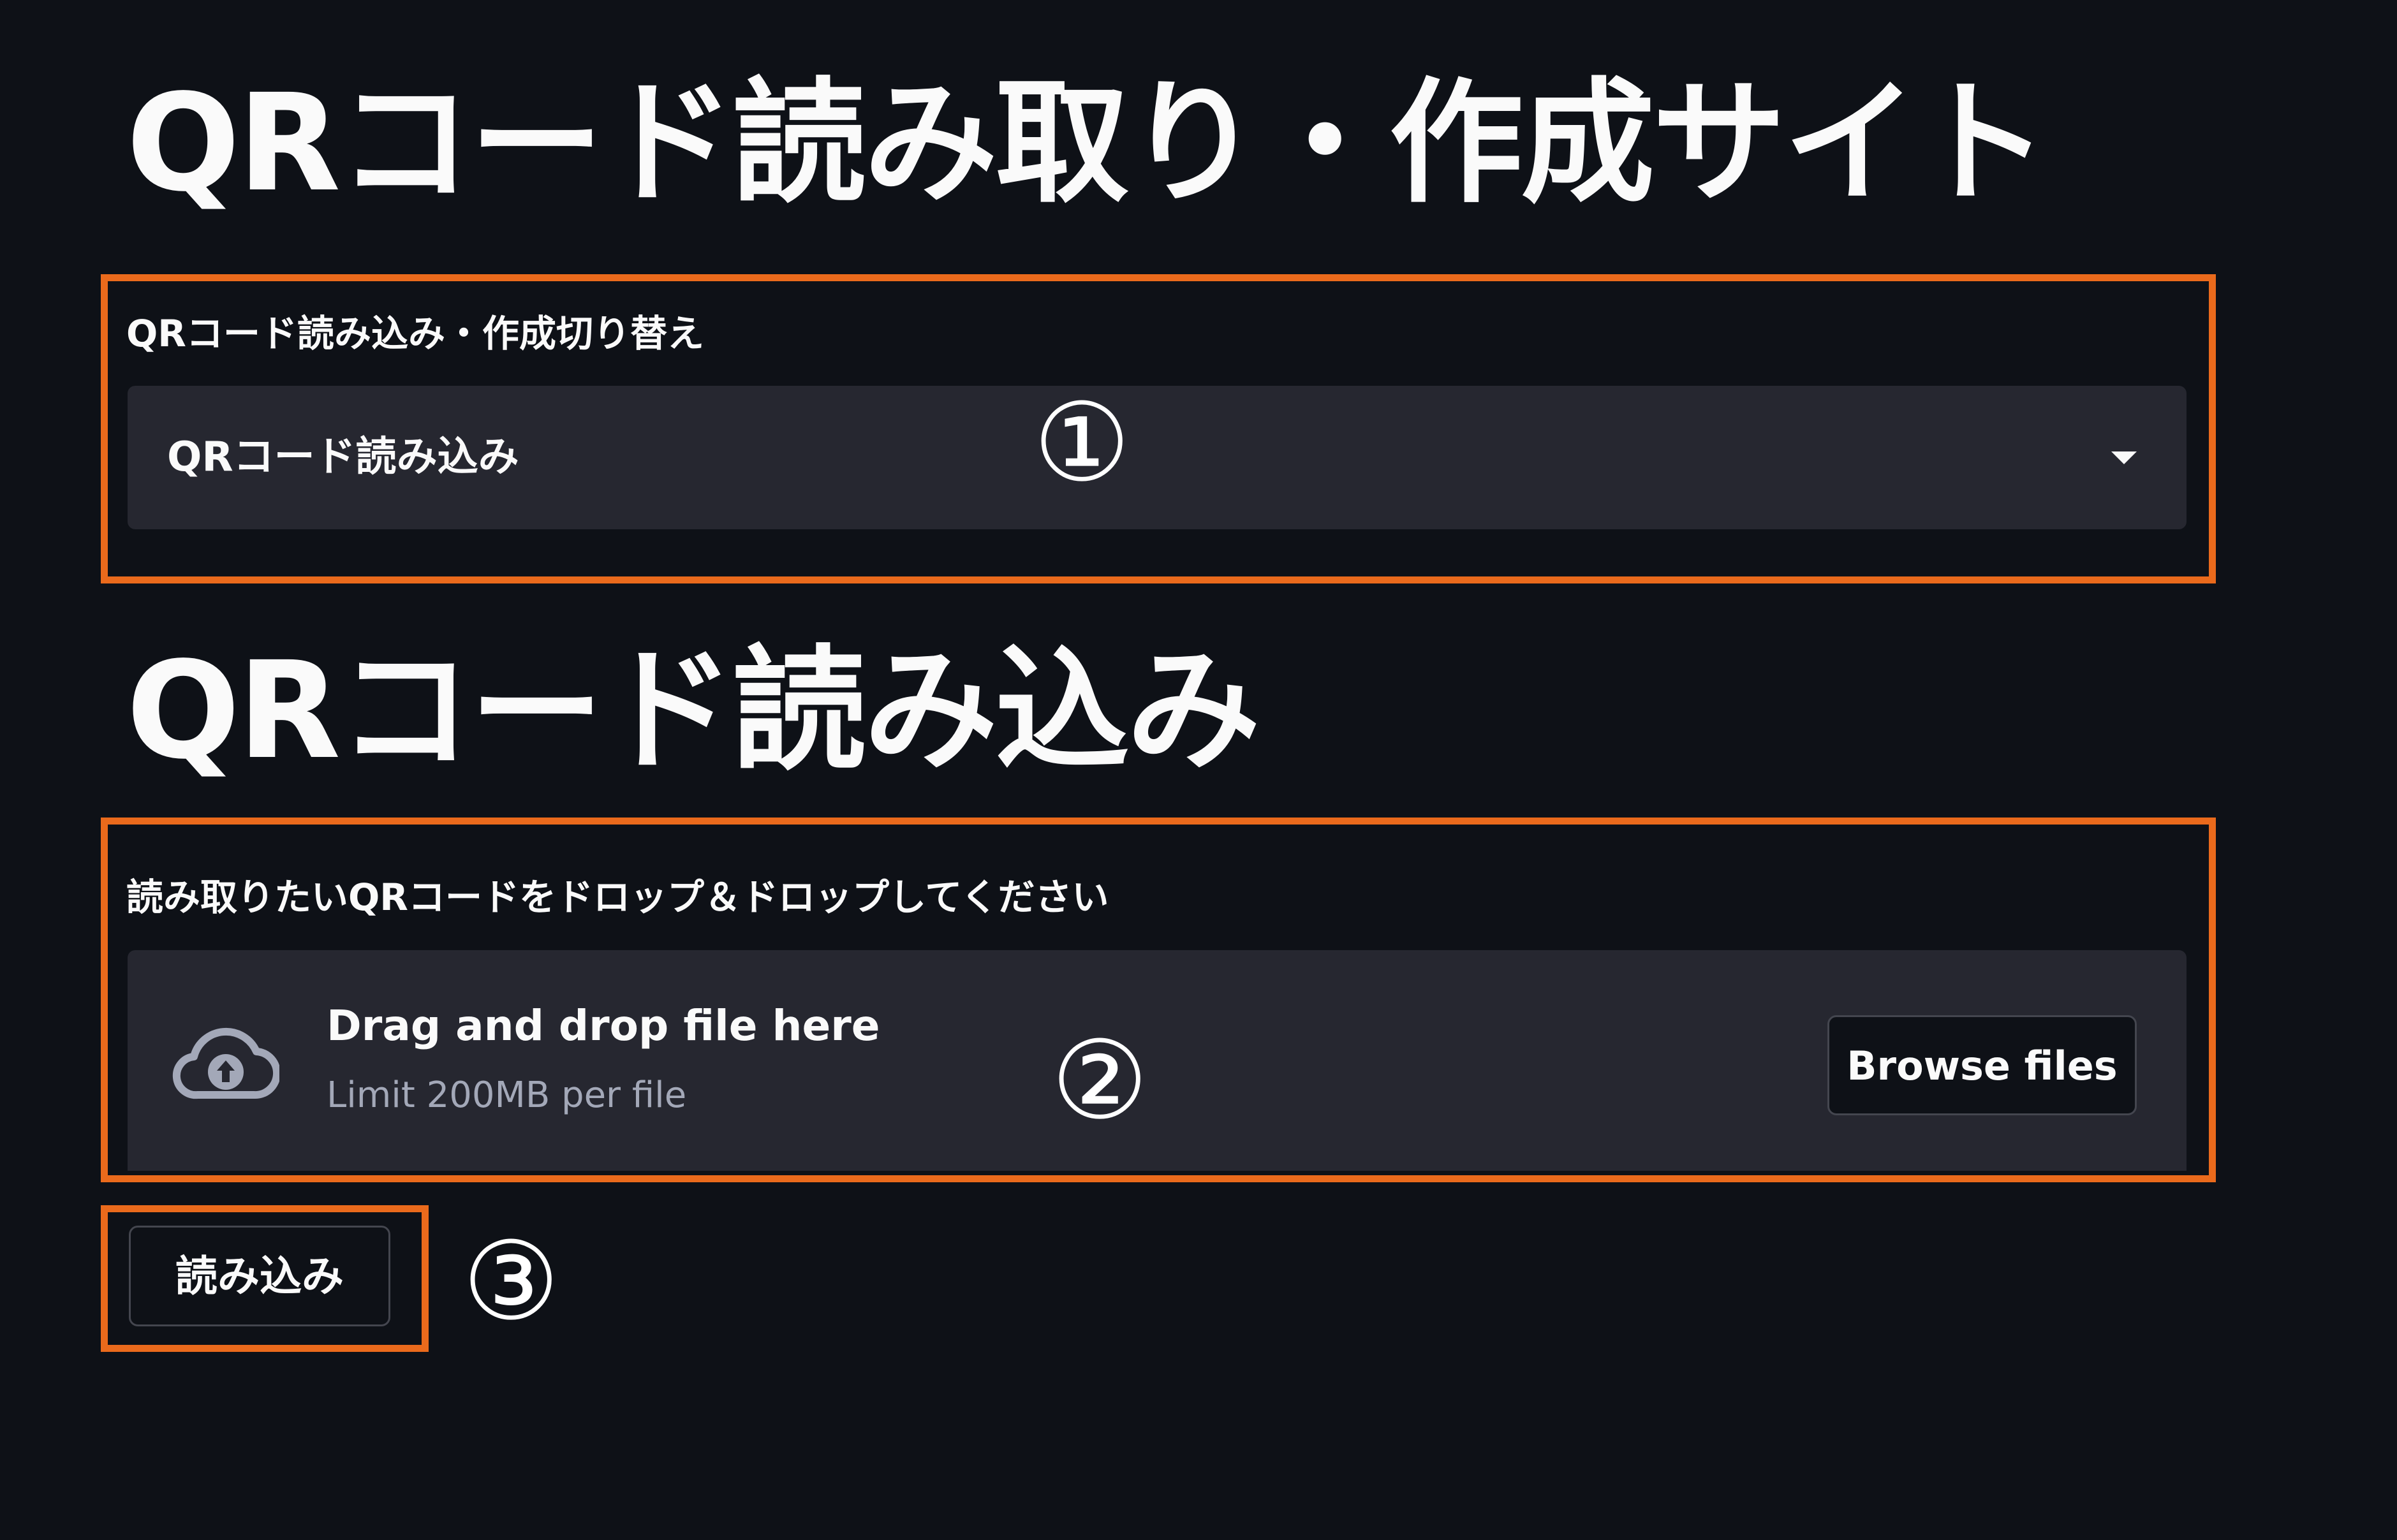 The height and width of the screenshot is (1540, 2397). I want to click on page-title: QRコード読み取り・作成サイト, so click(1088, 143).